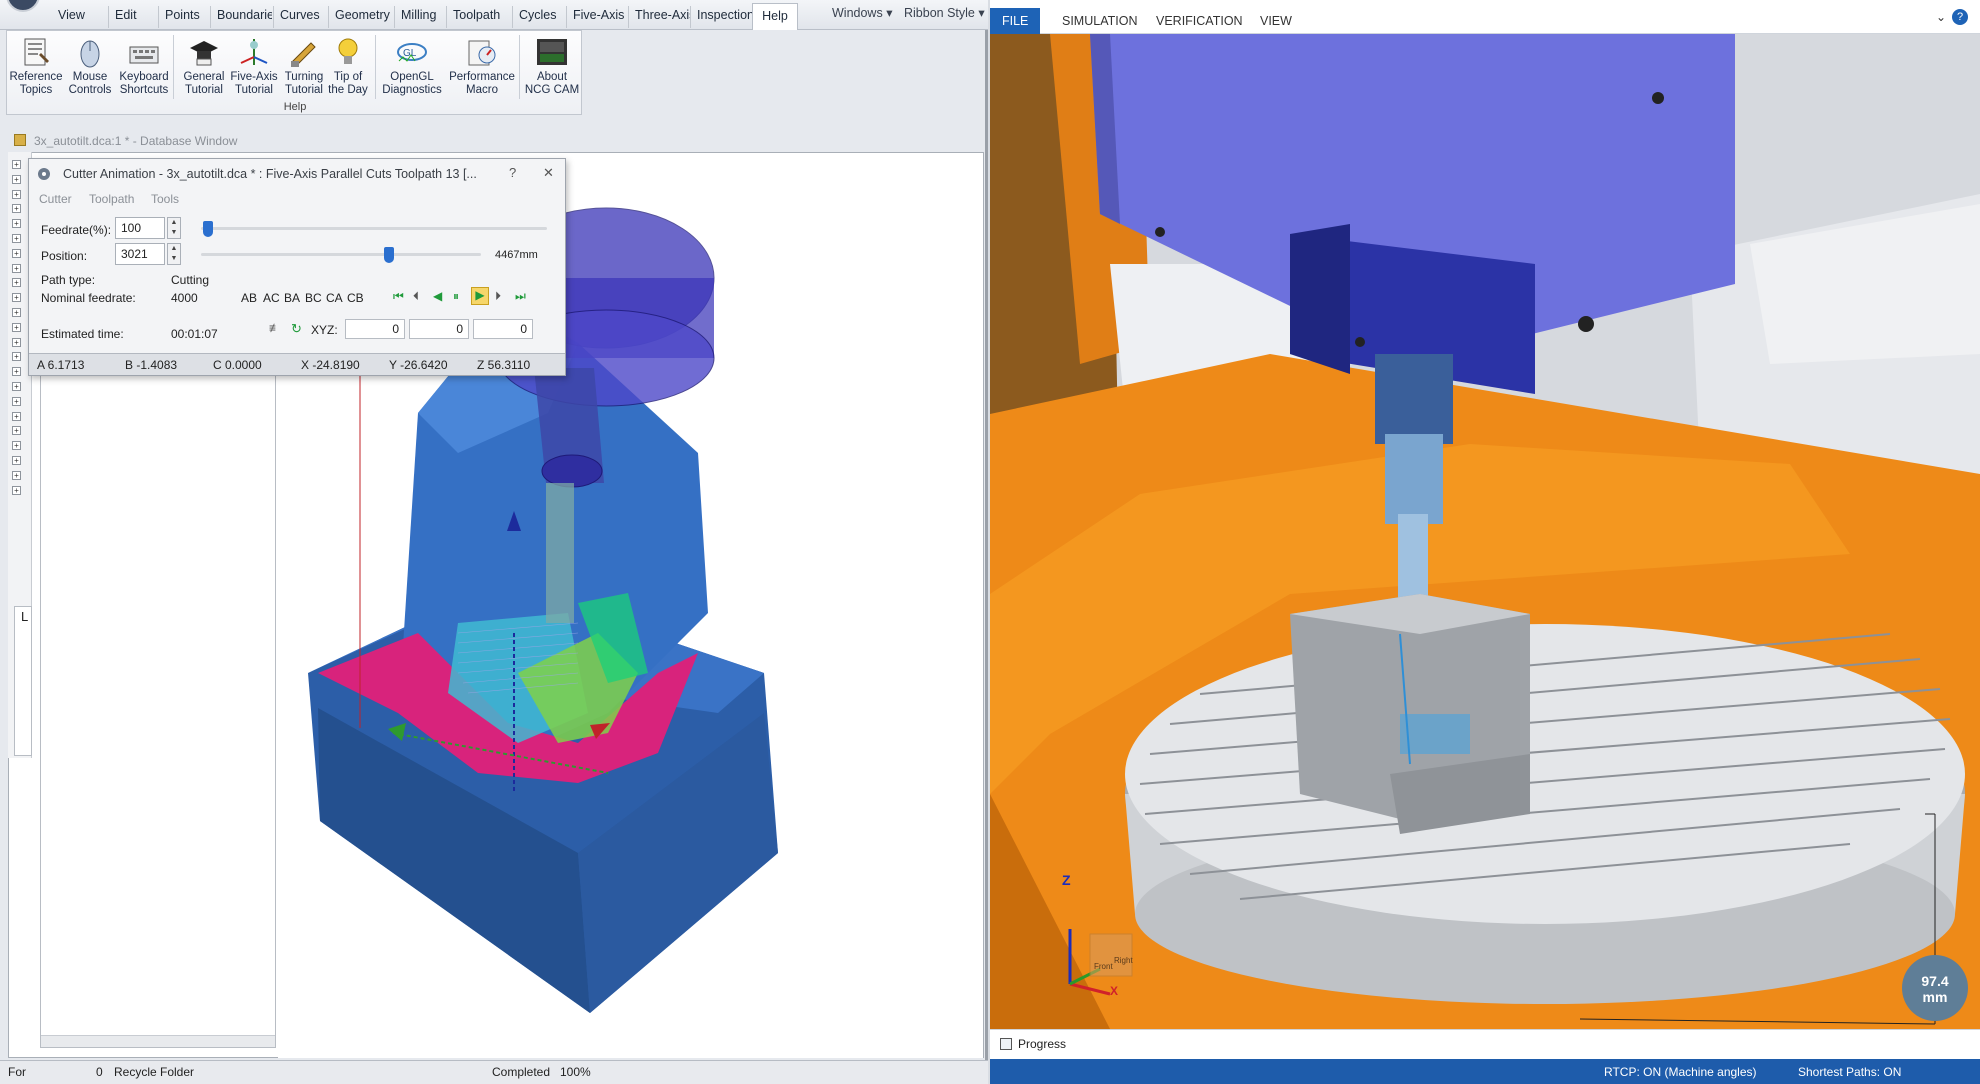 The height and width of the screenshot is (1084, 1980). What do you see at coordinates (520, 296) in the screenshot?
I see `last-frame-icon: ⏭` at bounding box center [520, 296].